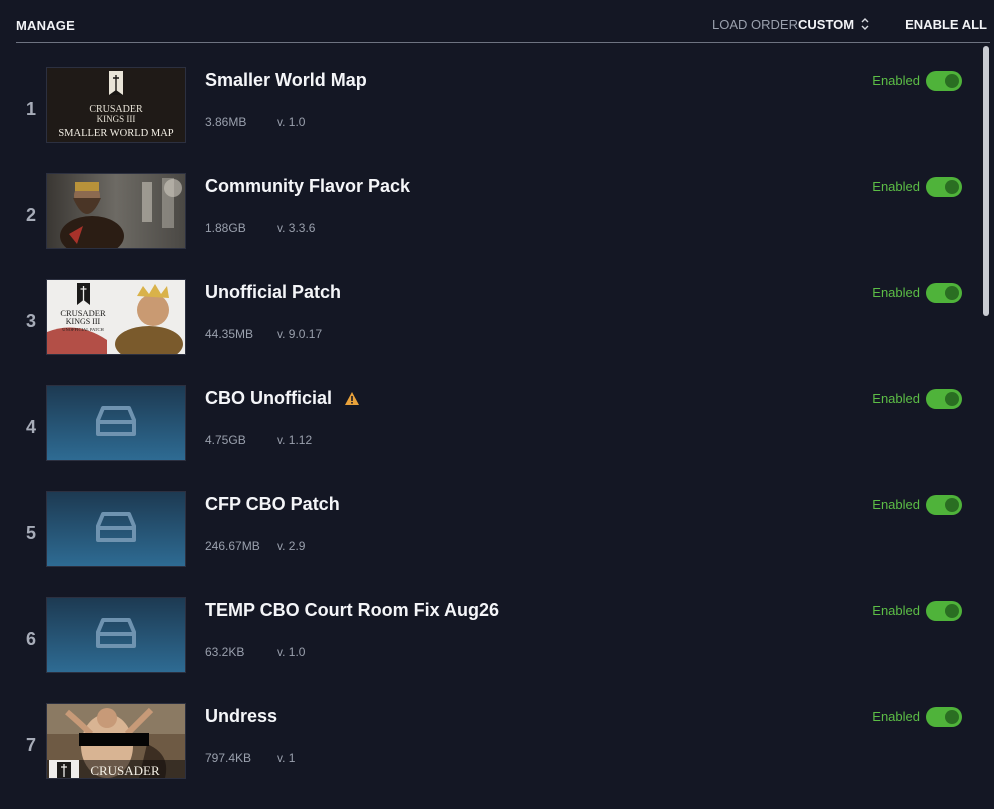 This screenshot has height=809, width=994. I want to click on mod-title: TEMP CBO Court Room Fix Aug26, so click(352, 610).